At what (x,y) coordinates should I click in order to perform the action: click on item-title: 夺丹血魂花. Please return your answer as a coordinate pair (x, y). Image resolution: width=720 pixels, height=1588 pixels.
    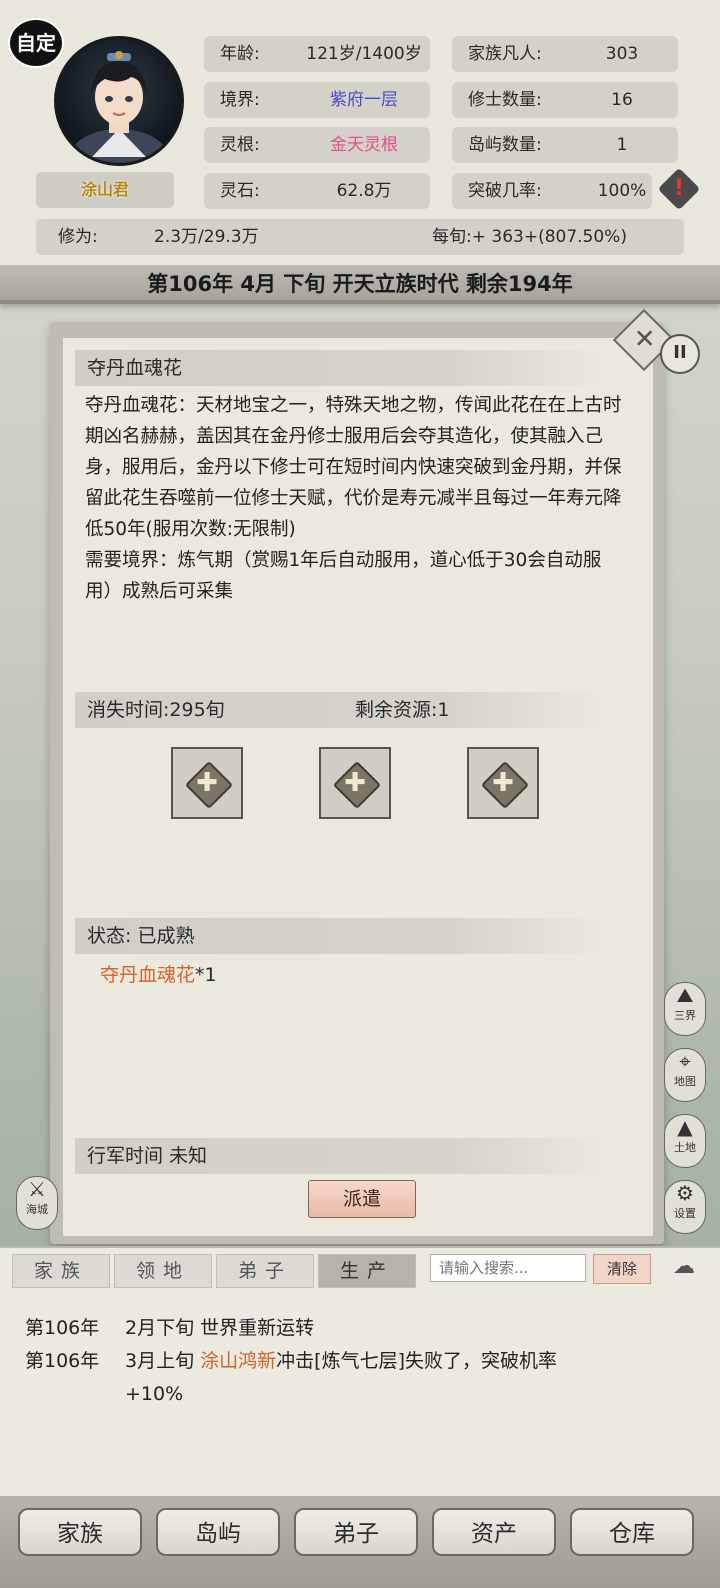
    Looking at the image, I should click on (341, 368).